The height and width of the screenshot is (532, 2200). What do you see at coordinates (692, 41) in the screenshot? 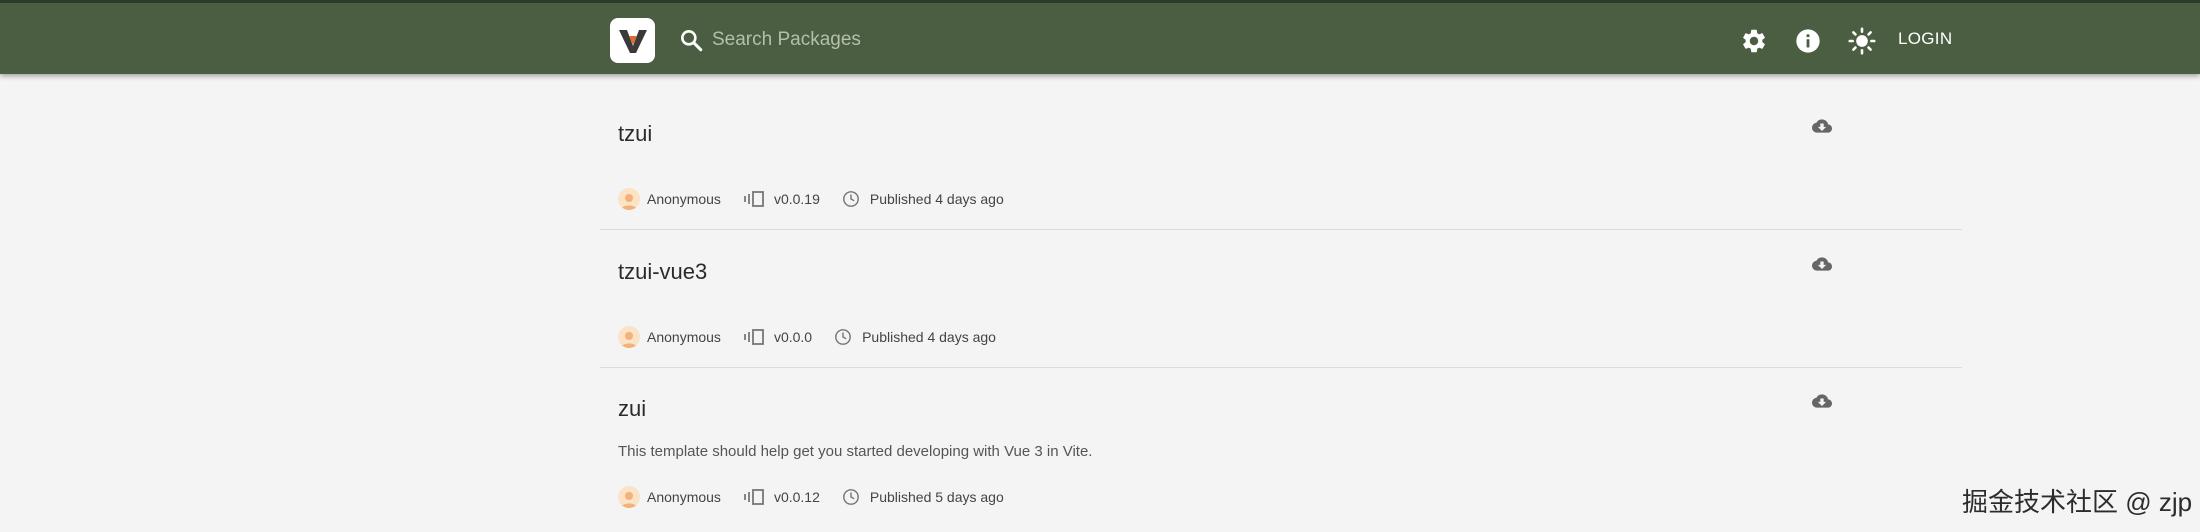
I see `search-icon` at bounding box center [692, 41].